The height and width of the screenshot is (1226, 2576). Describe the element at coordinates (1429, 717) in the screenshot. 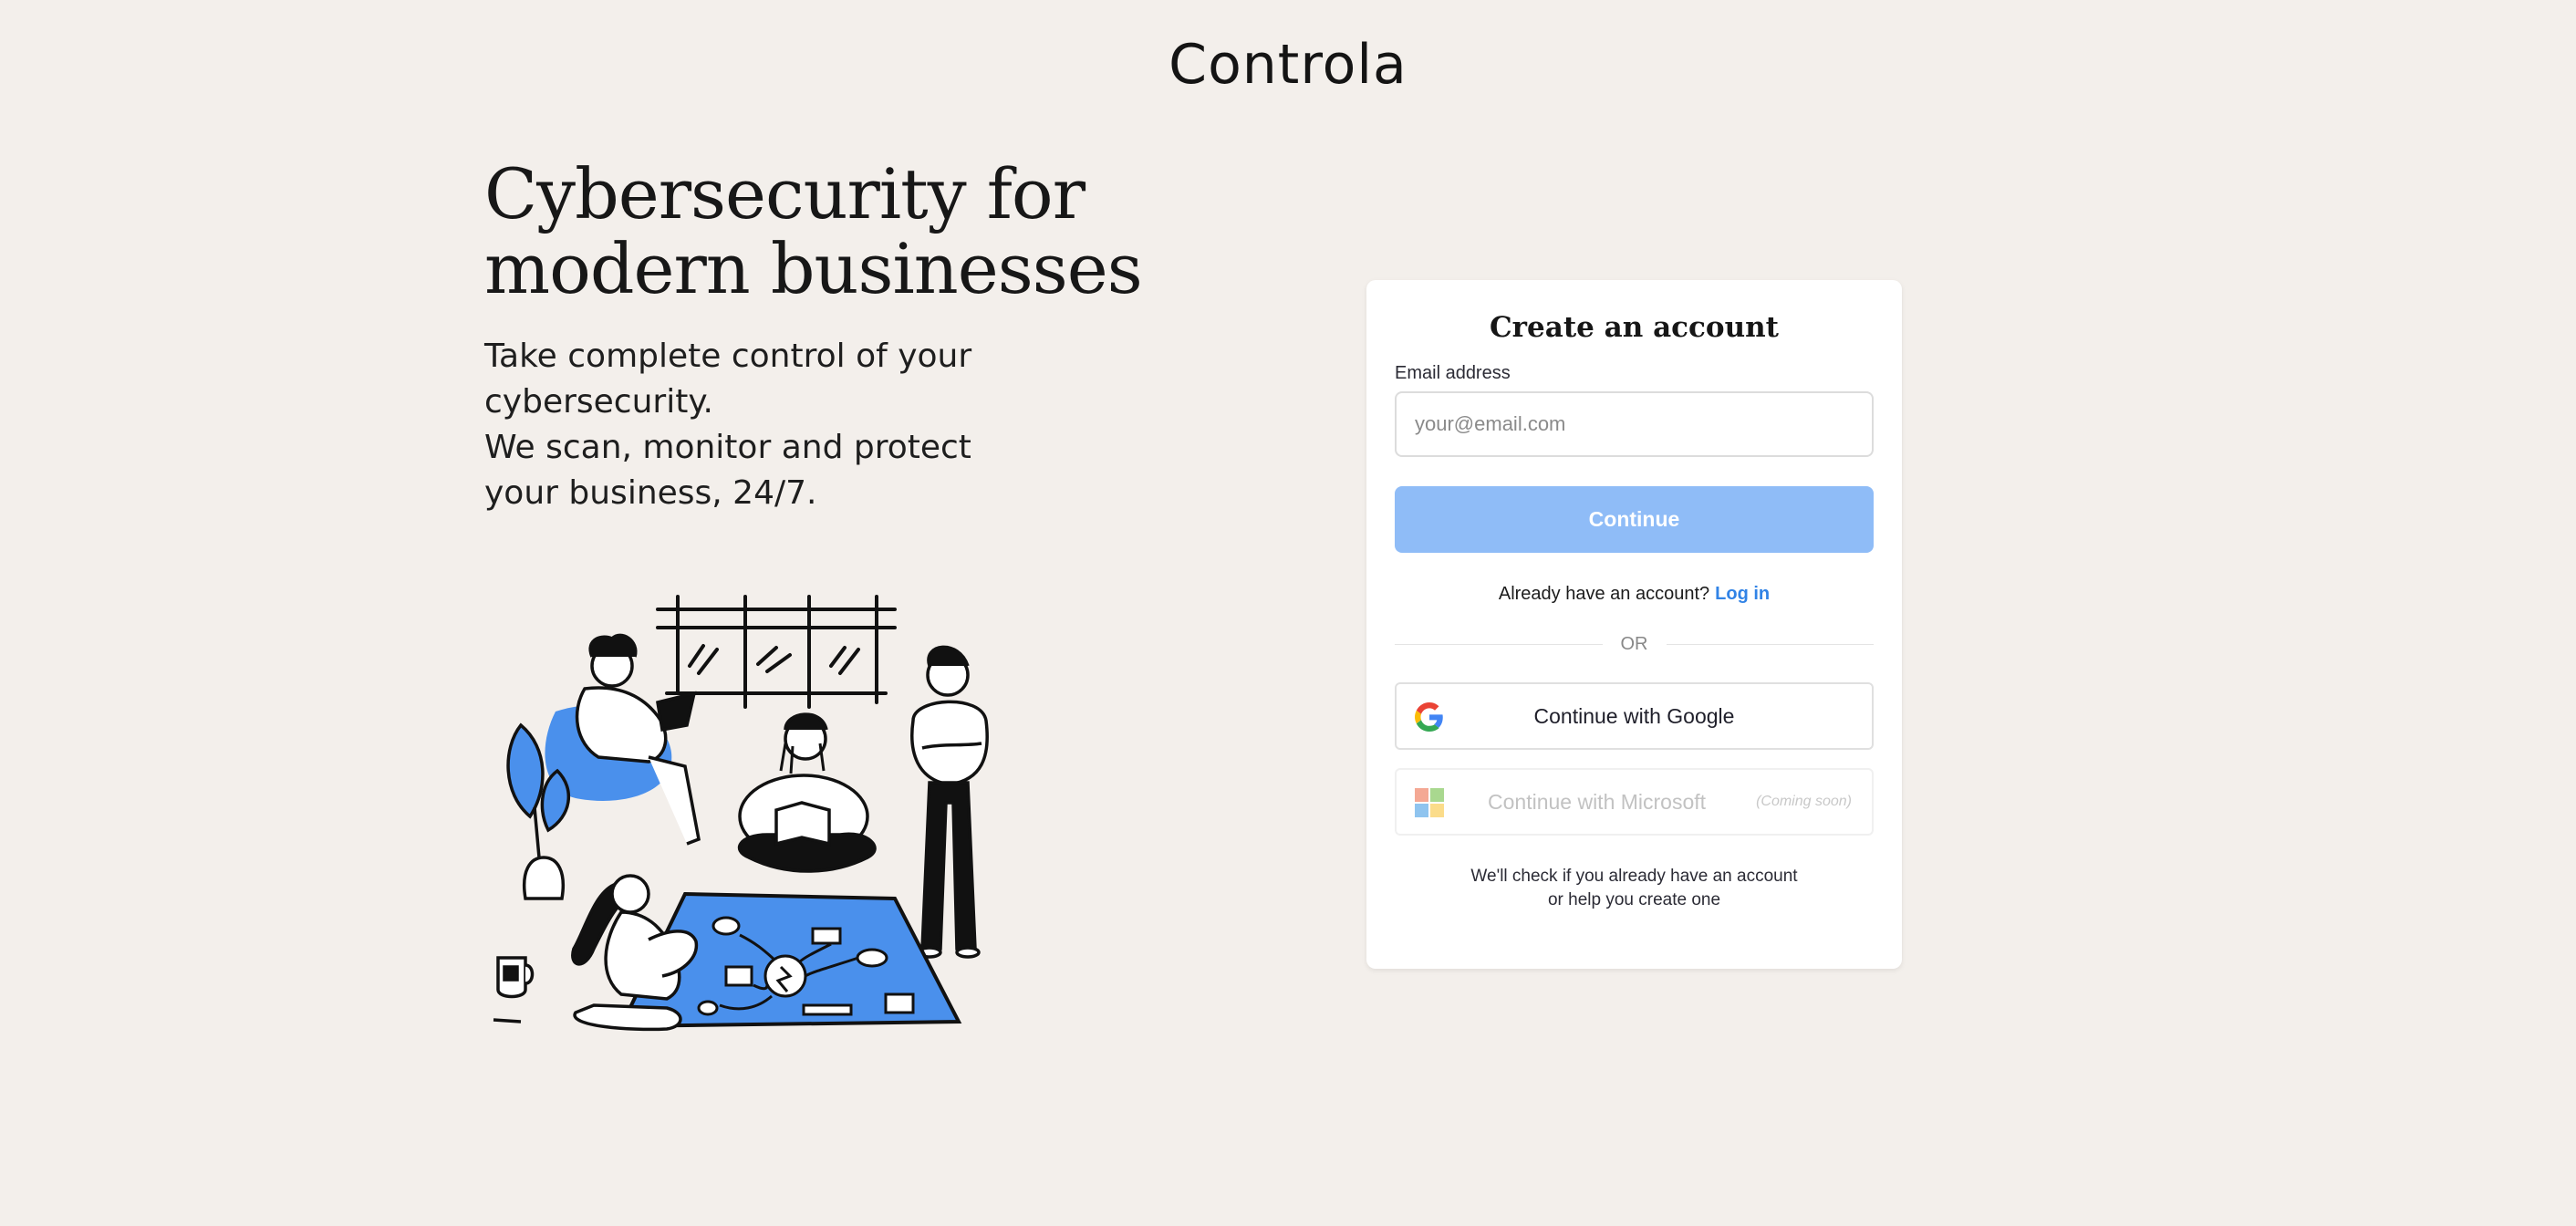

I see `google-logo-icon` at that location.